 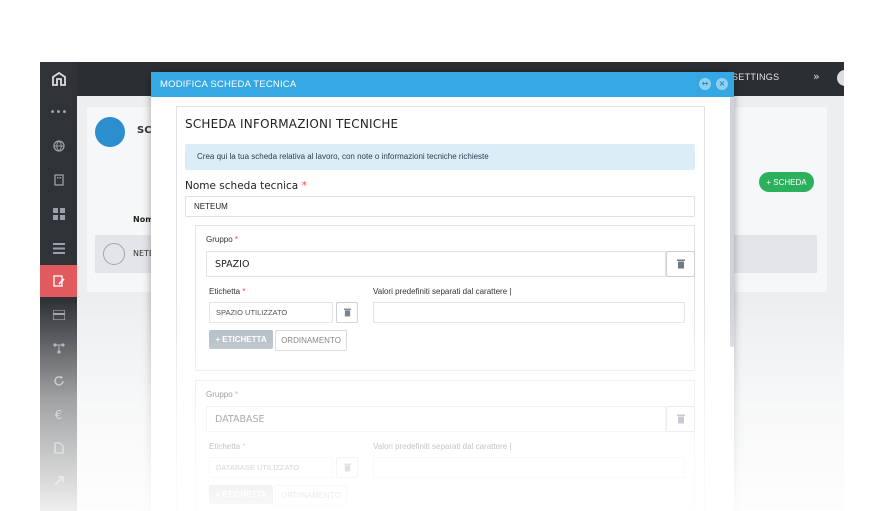 I want to click on card-icon, so click(x=58, y=315).